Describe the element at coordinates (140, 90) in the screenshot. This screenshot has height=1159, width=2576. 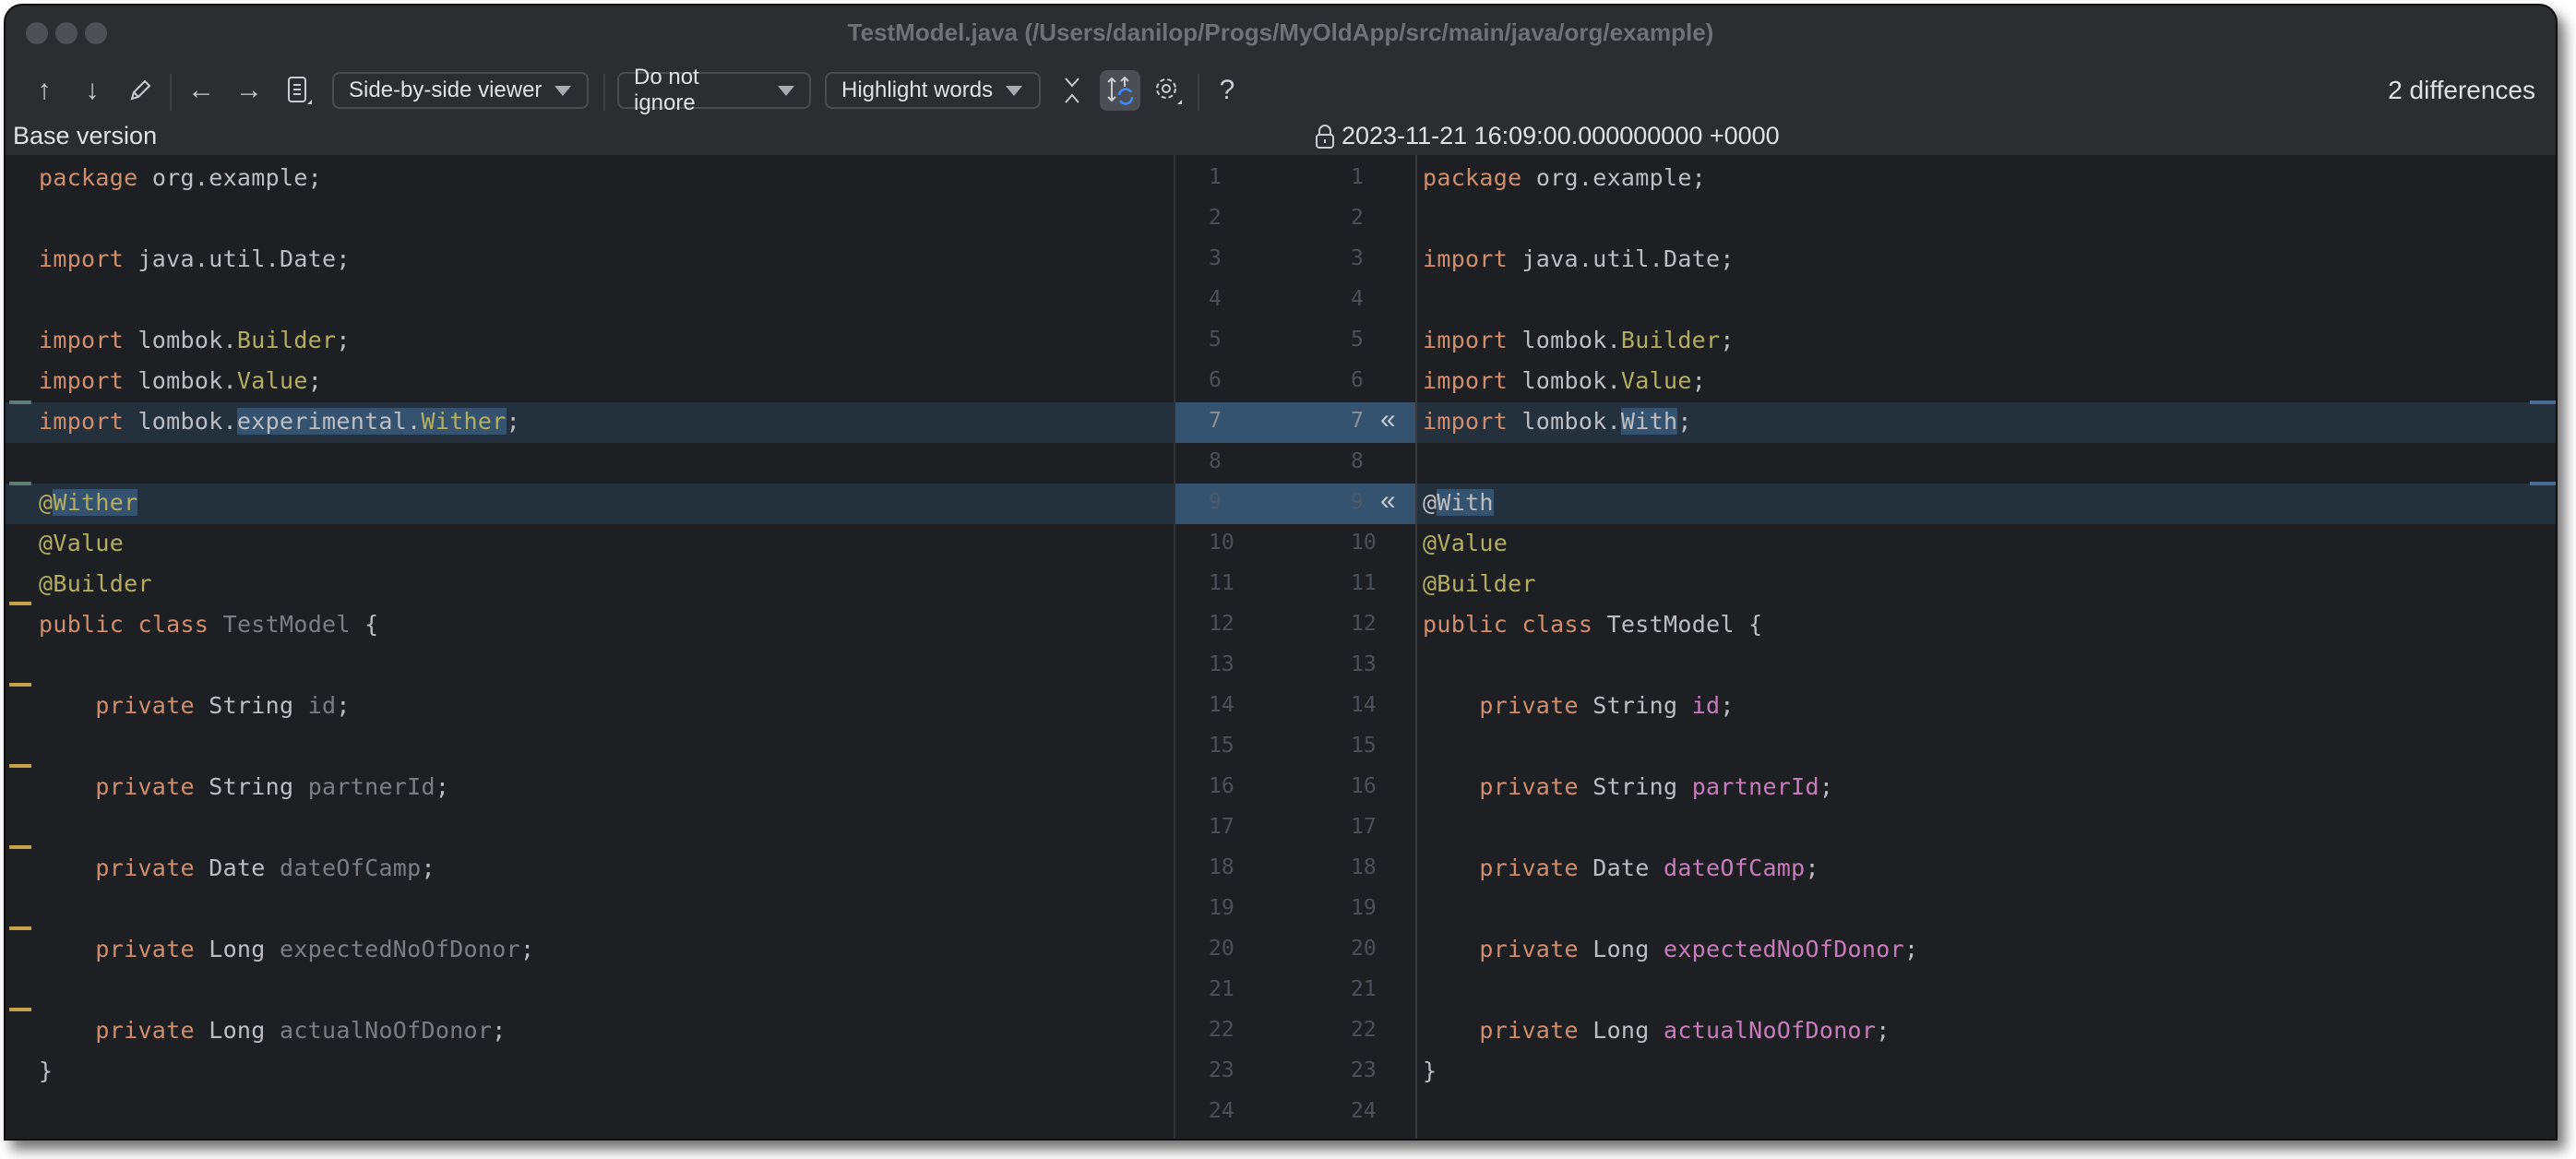
I see `pencil-icon` at that location.